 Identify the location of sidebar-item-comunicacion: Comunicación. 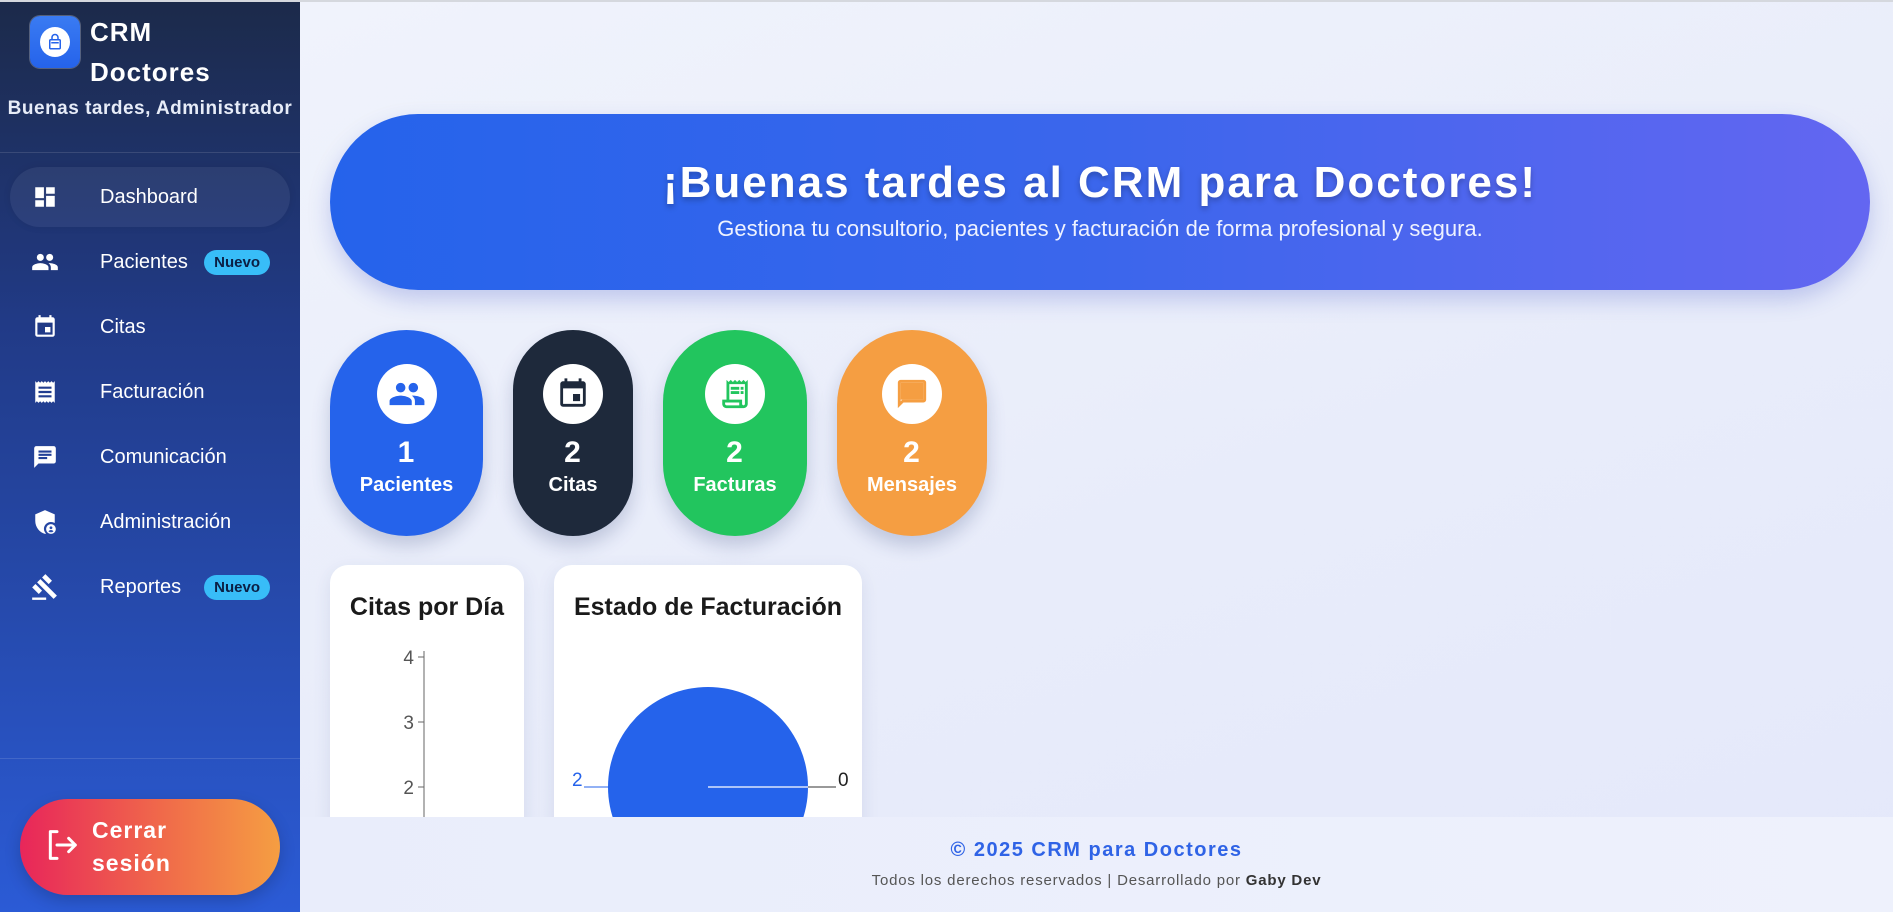
(150, 457).